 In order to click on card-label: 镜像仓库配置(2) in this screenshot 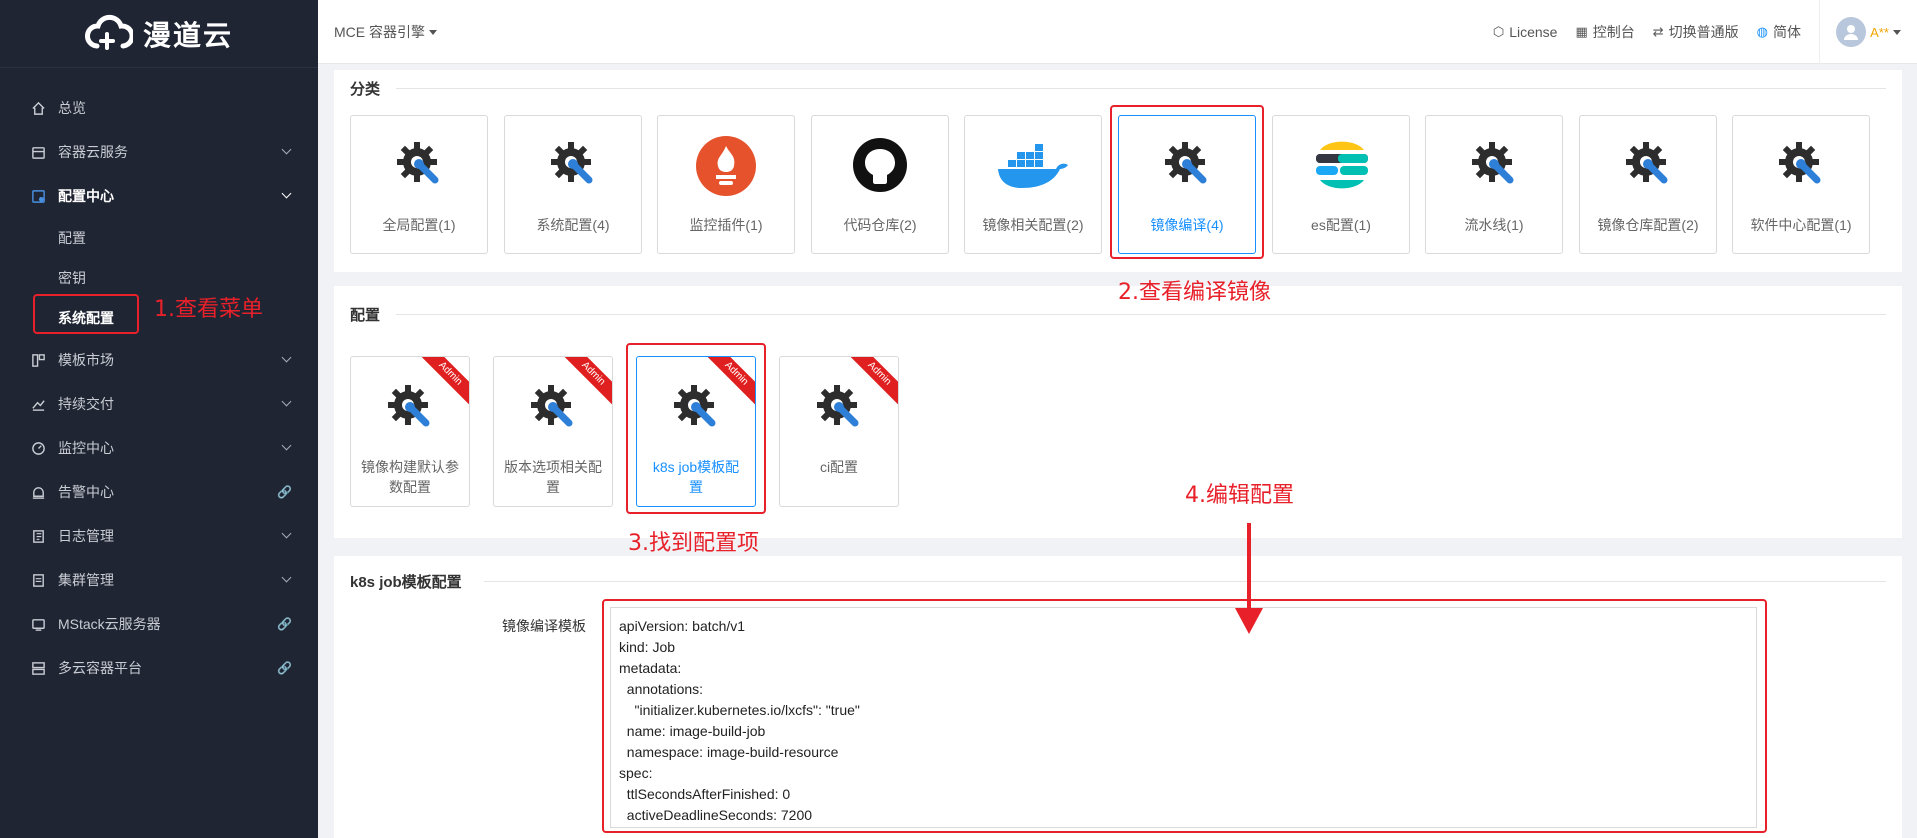, I will do `click(1648, 225)`.